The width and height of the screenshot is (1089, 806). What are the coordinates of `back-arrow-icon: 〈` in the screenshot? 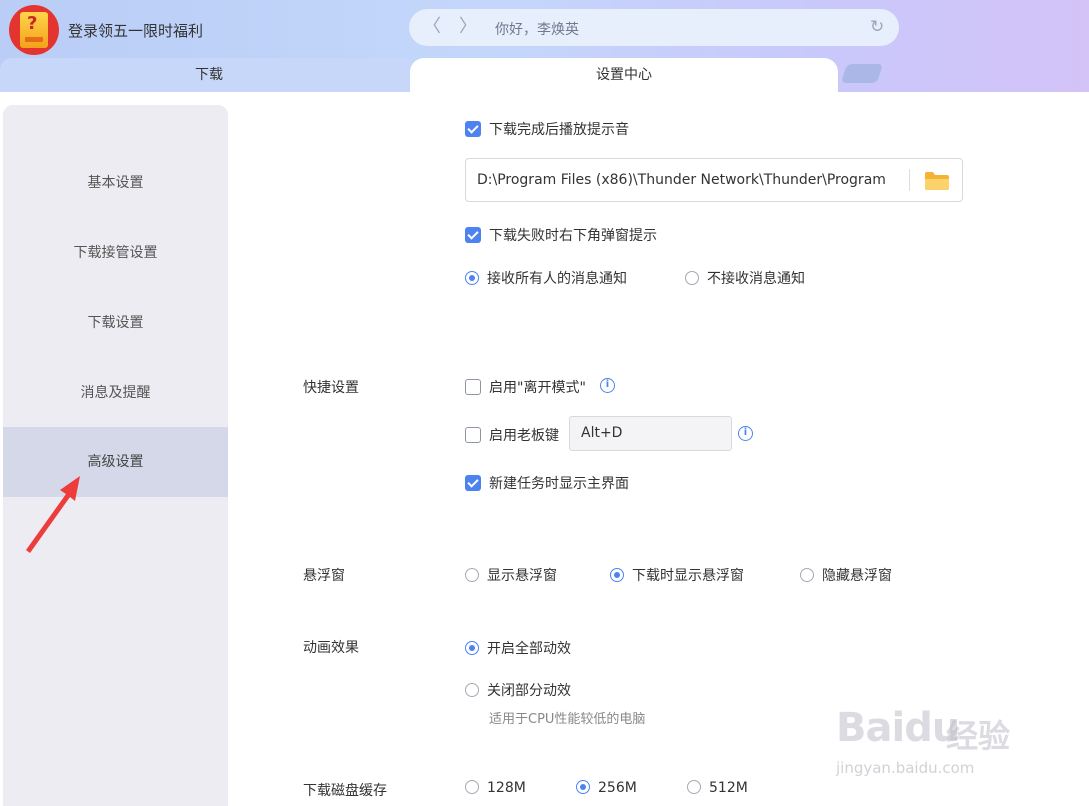 It's located at (432, 27).